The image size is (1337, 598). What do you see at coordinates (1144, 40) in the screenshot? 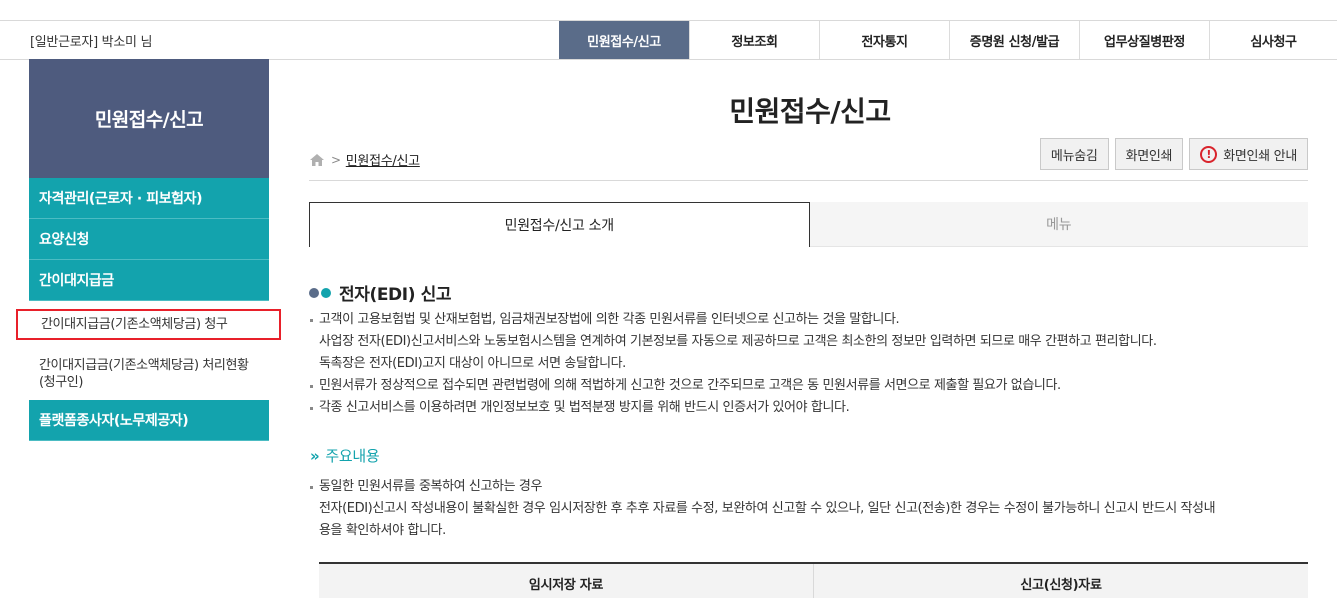
I see `nav-item-occupational-disease: 업무상질병판정` at bounding box center [1144, 40].